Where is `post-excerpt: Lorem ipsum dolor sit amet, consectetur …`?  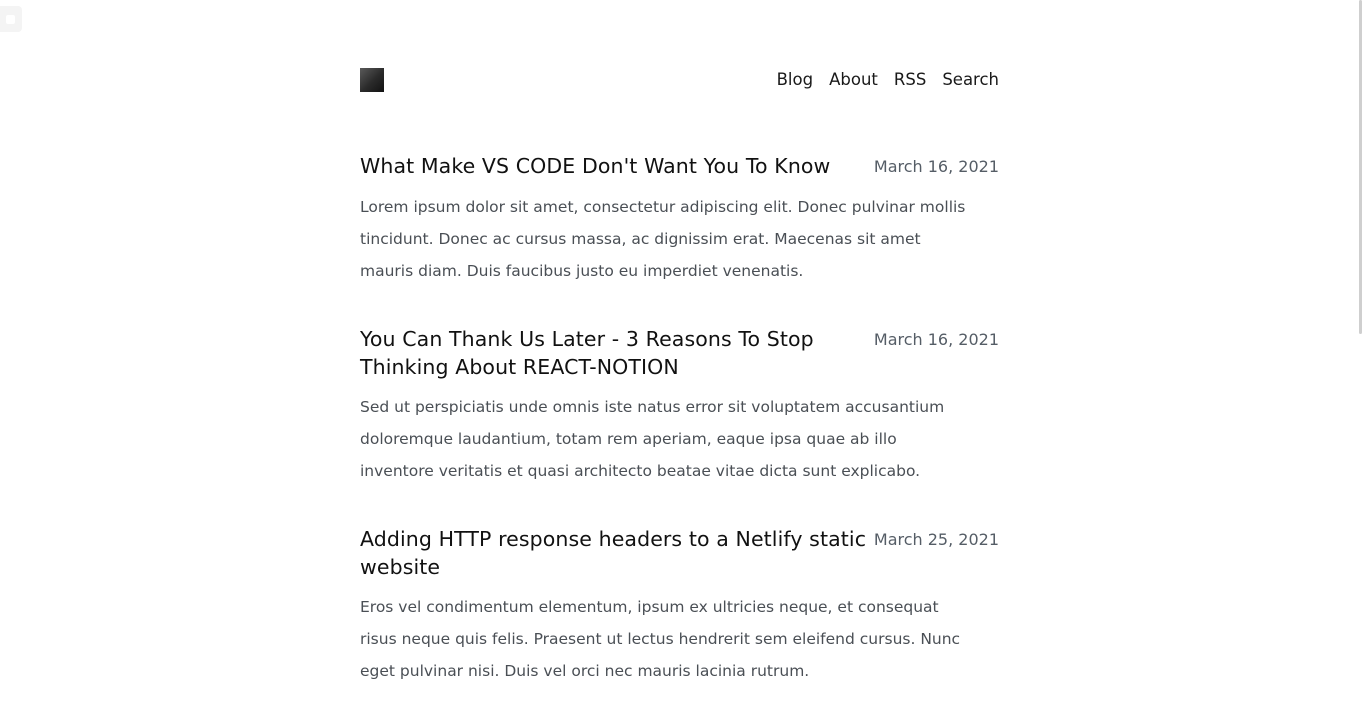 post-excerpt: Lorem ipsum dolor sit amet, consectetur … is located at coordinates (663, 239).